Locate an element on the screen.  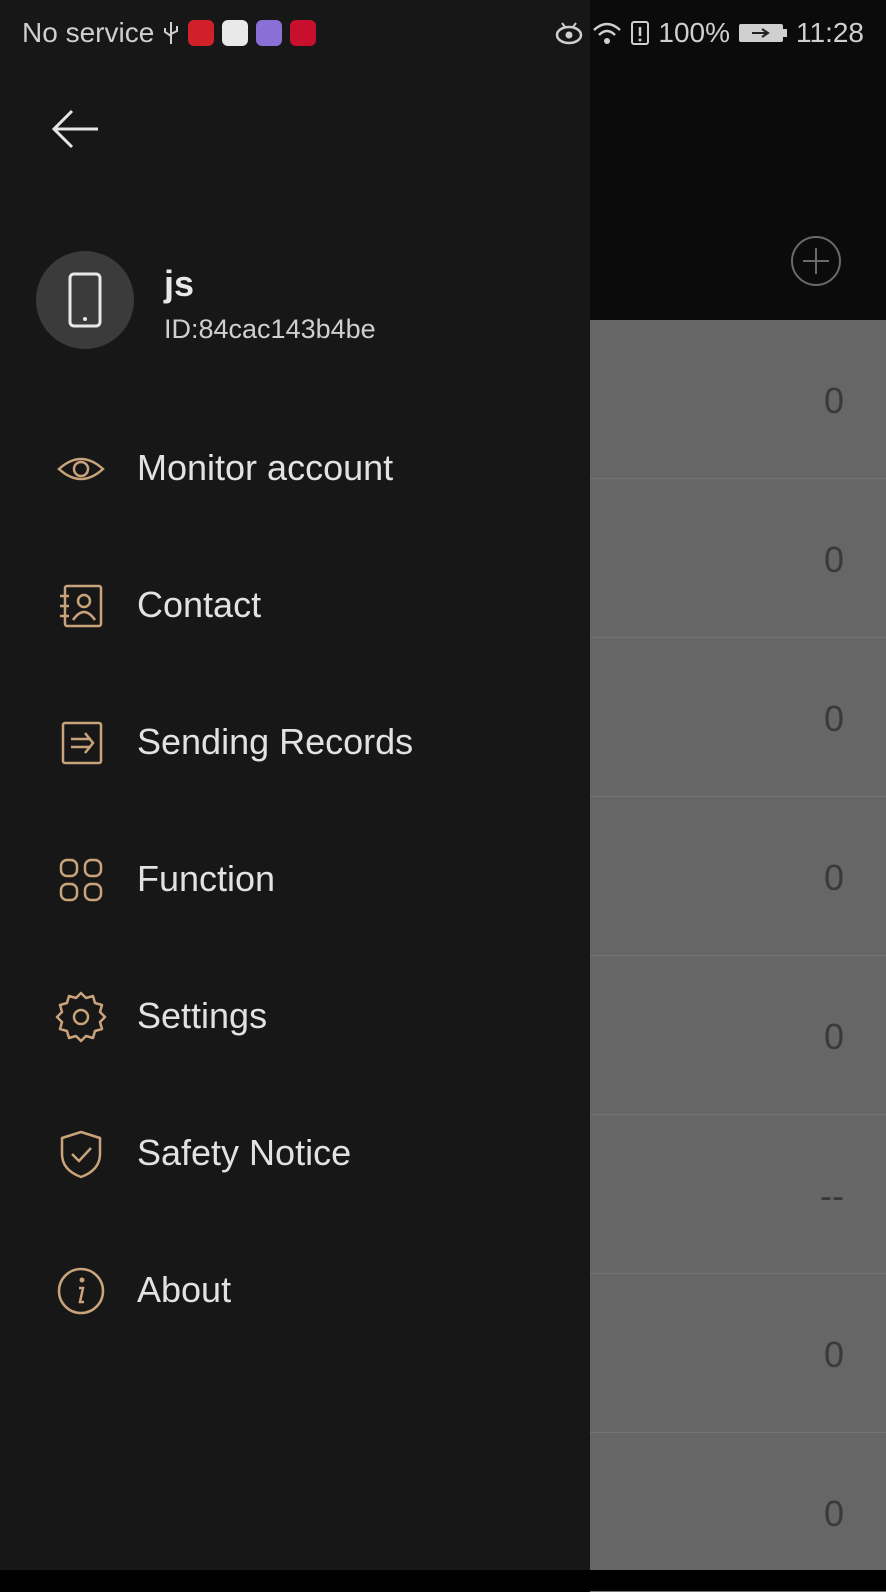
shield-check-icon is located at coordinates (81, 1154).